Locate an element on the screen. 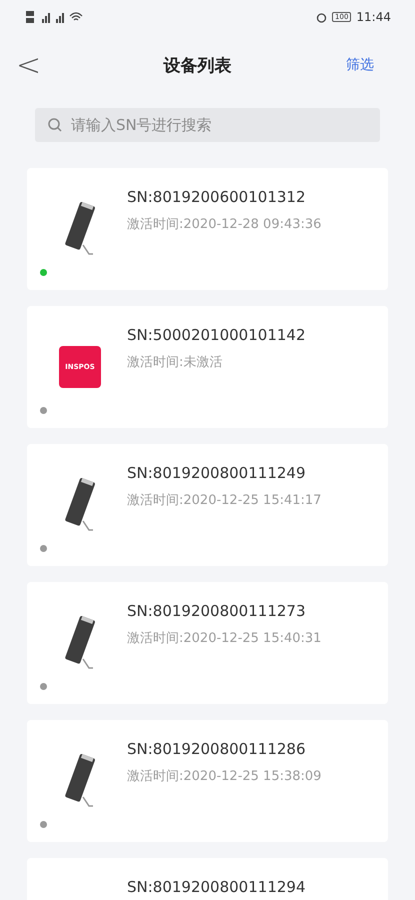 This screenshot has width=415, height=900. activation-time: 激活时间:2020-12-28 09:43:36 is located at coordinates (224, 224).